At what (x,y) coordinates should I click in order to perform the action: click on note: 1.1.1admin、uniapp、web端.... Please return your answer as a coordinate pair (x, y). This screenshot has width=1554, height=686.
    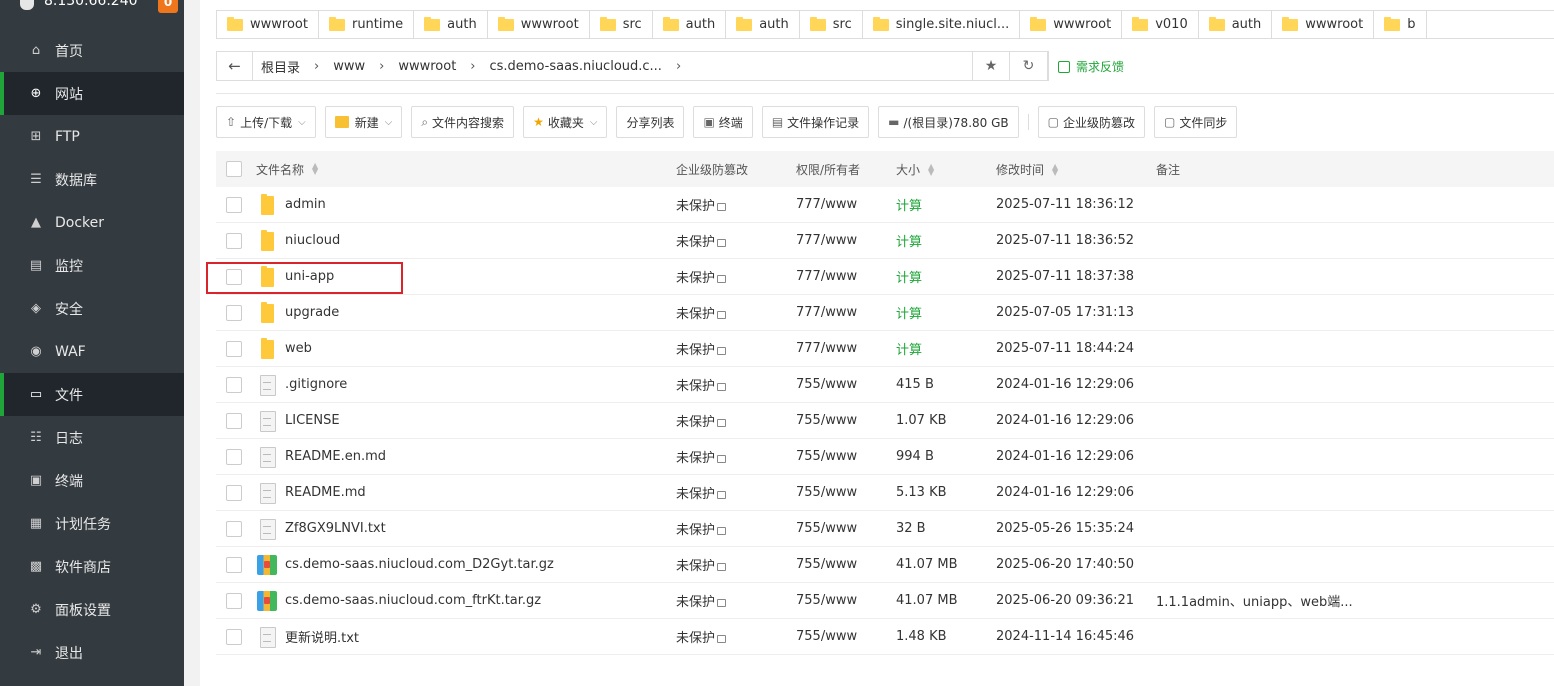
    Looking at the image, I should click on (1346, 600).